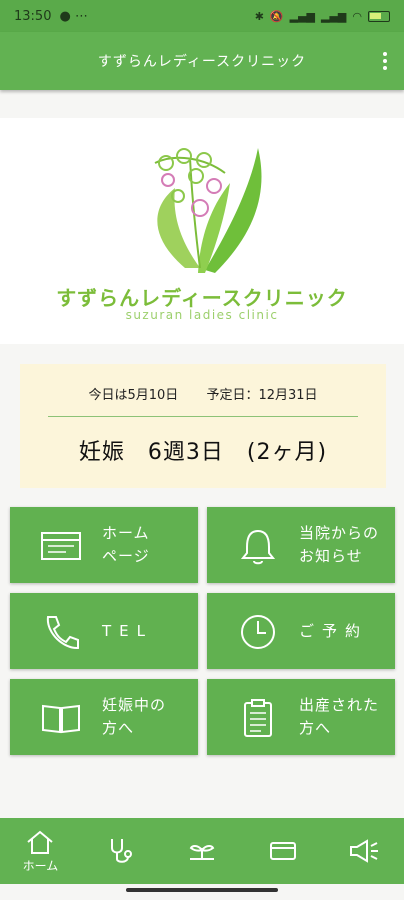  What do you see at coordinates (127, 630) in the screenshot?
I see `tel-label: TEL` at bounding box center [127, 630].